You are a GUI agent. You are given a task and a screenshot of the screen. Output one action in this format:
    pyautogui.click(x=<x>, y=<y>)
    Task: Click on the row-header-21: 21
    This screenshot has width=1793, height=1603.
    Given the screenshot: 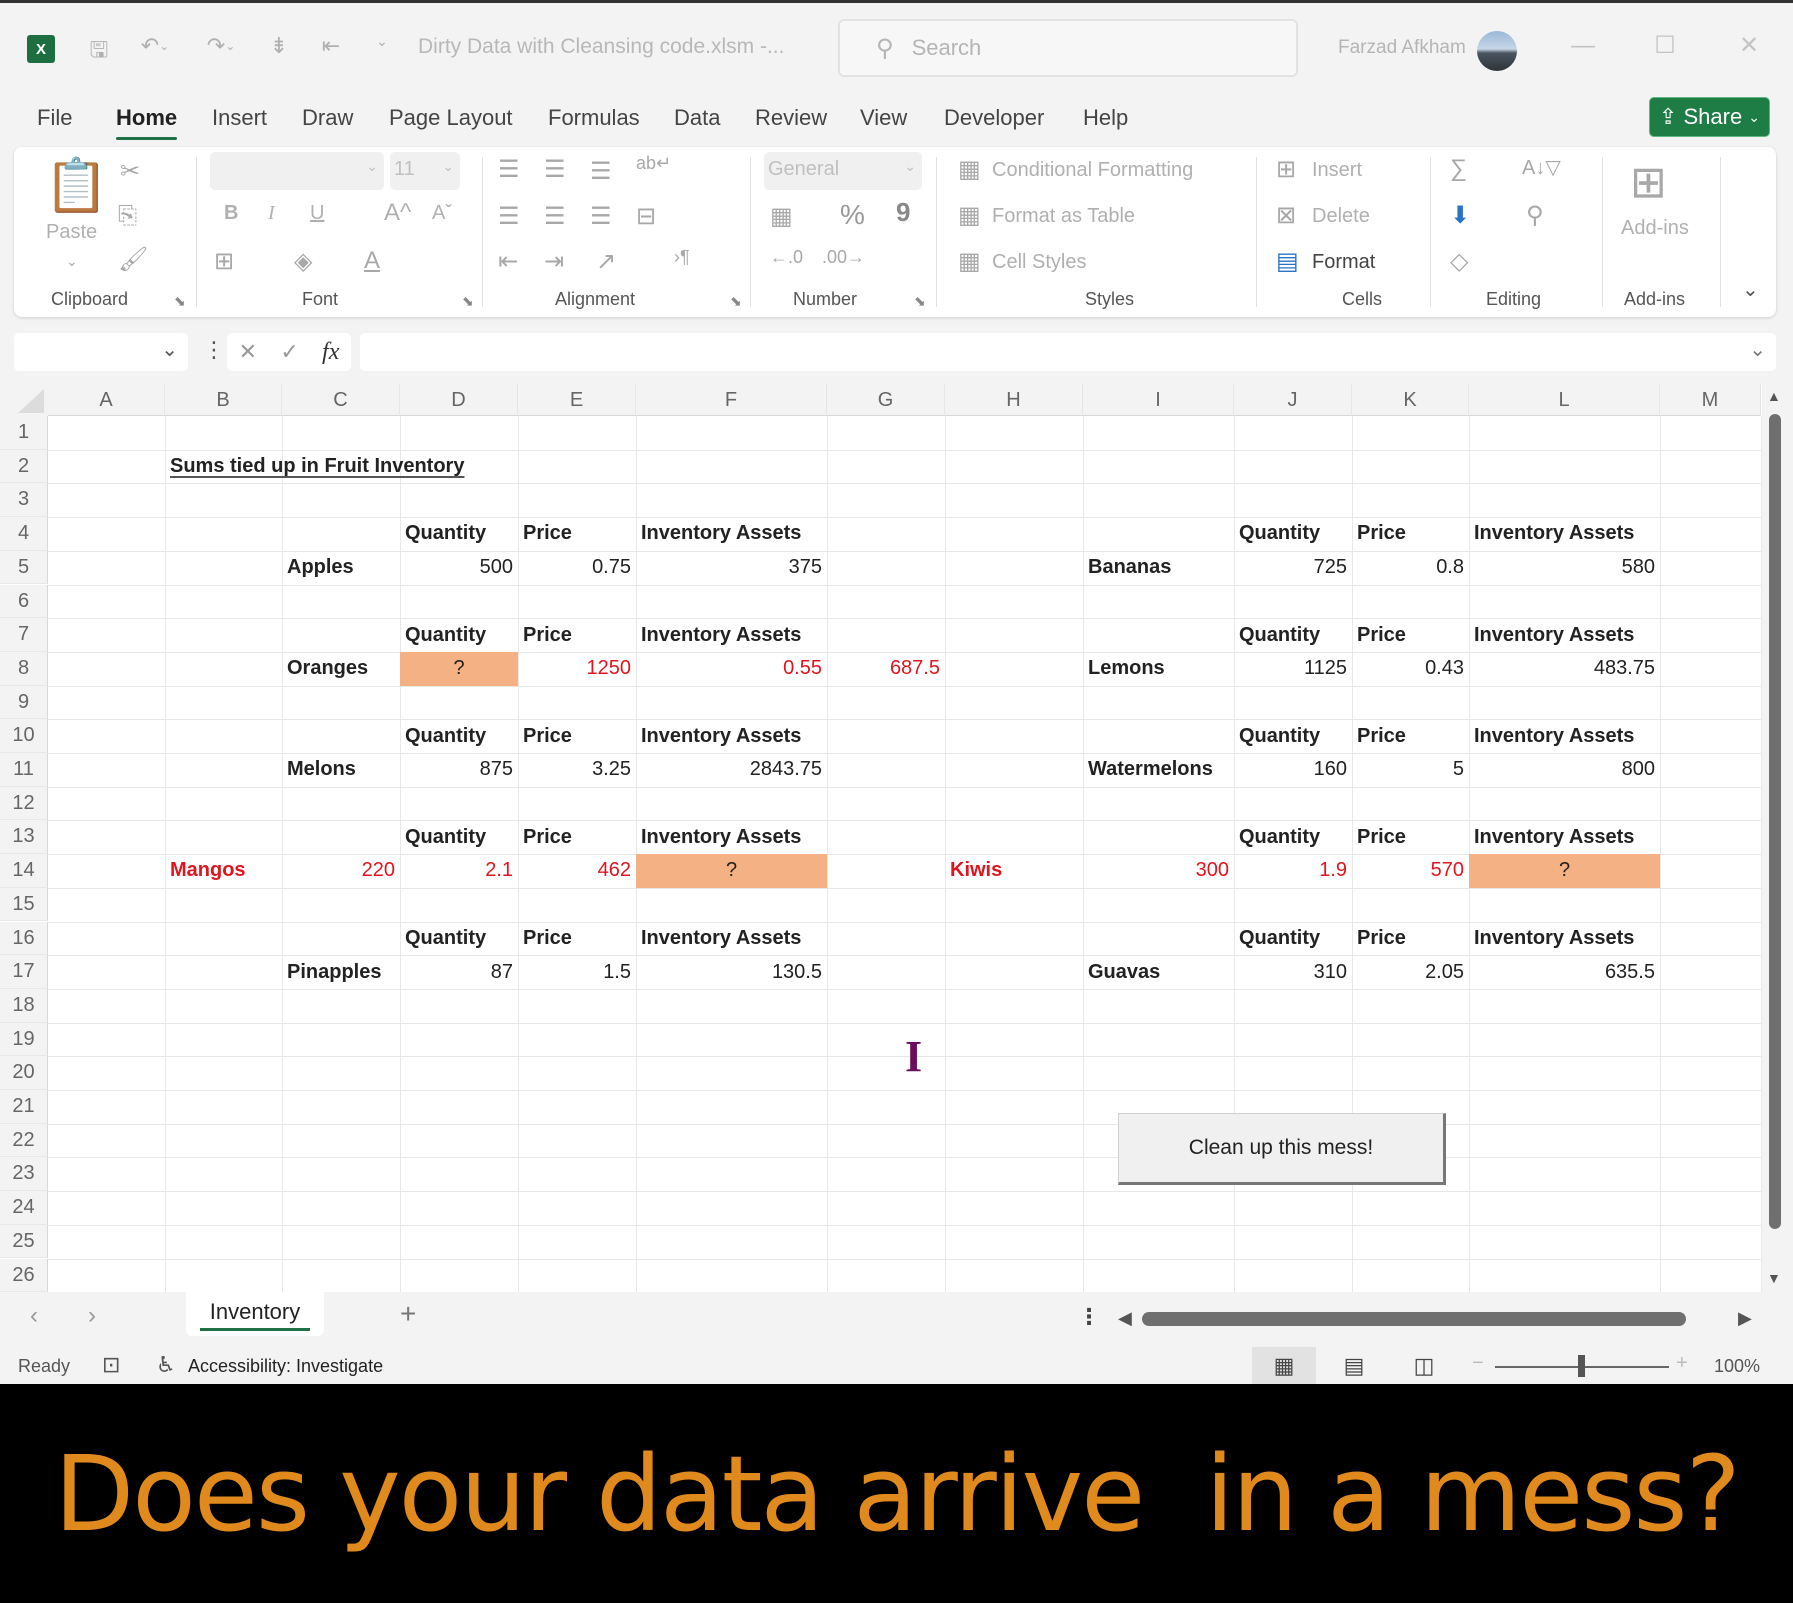 What is the action you would take?
    pyautogui.click(x=24, y=1107)
    